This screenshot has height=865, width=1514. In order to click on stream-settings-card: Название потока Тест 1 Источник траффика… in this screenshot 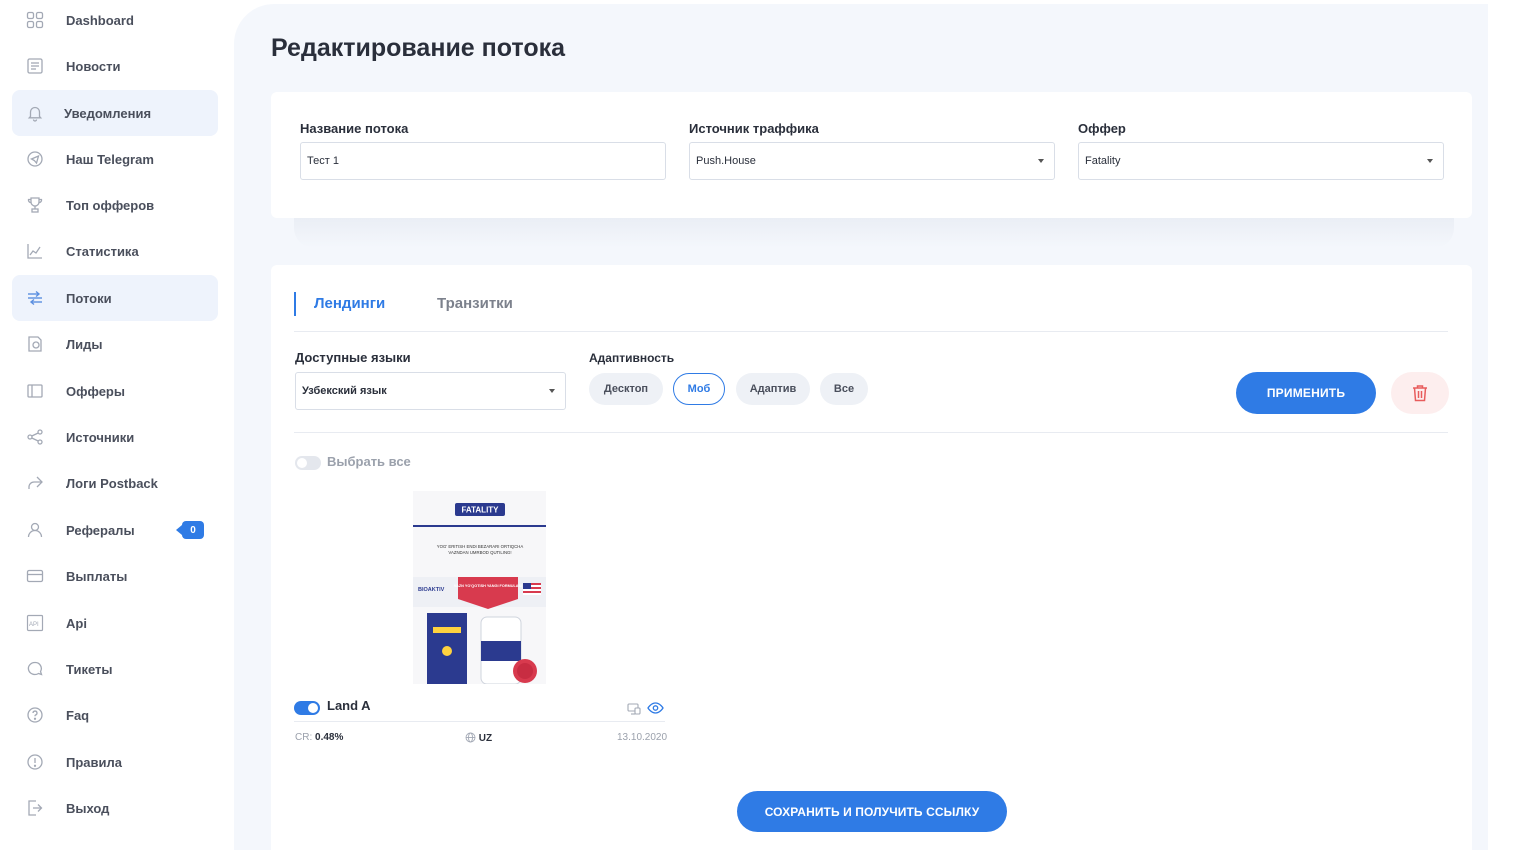, I will do `click(871, 155)`.